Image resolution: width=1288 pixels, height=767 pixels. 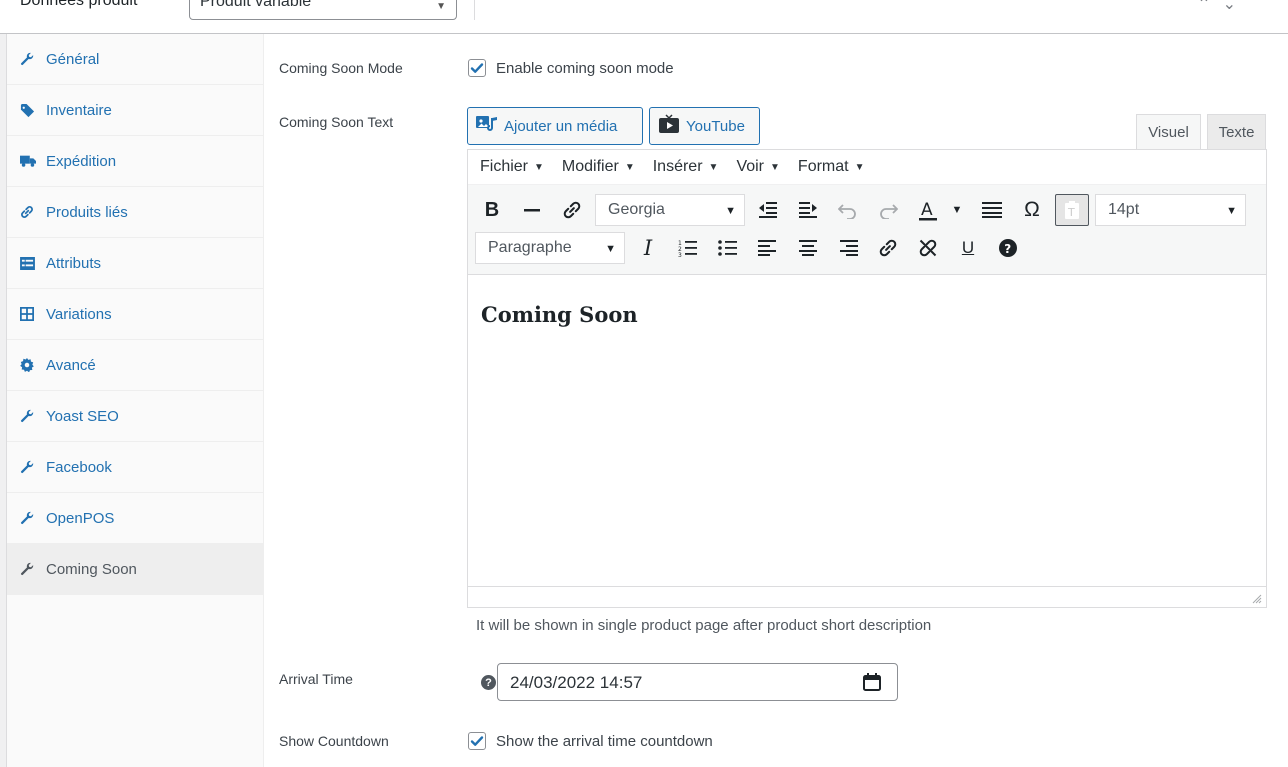 I want to click on tab-openpos: OpenPOS, so click(x=135, y=518).